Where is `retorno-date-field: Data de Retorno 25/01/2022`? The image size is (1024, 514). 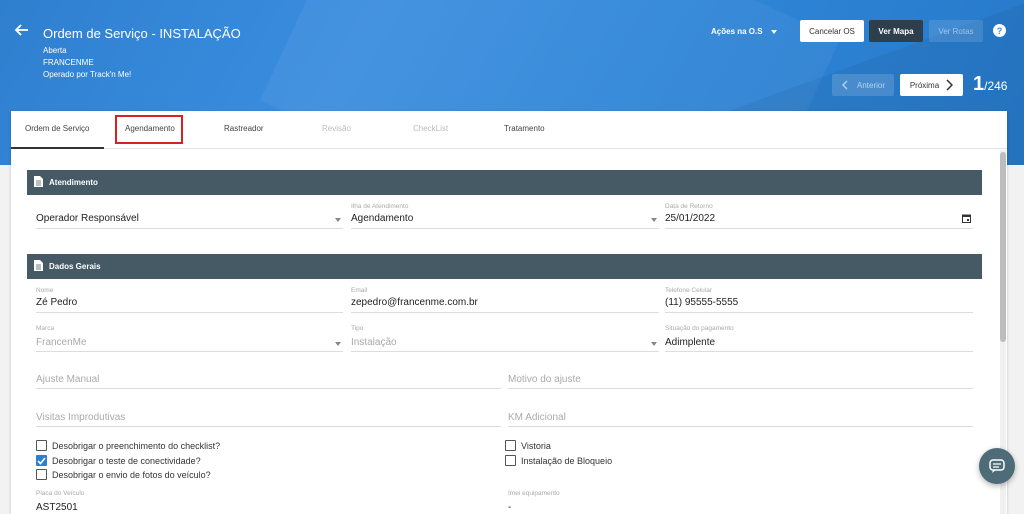
retorno-date-field: Data de Retorno 25/01/2022 is located at coordinates (819, 216).